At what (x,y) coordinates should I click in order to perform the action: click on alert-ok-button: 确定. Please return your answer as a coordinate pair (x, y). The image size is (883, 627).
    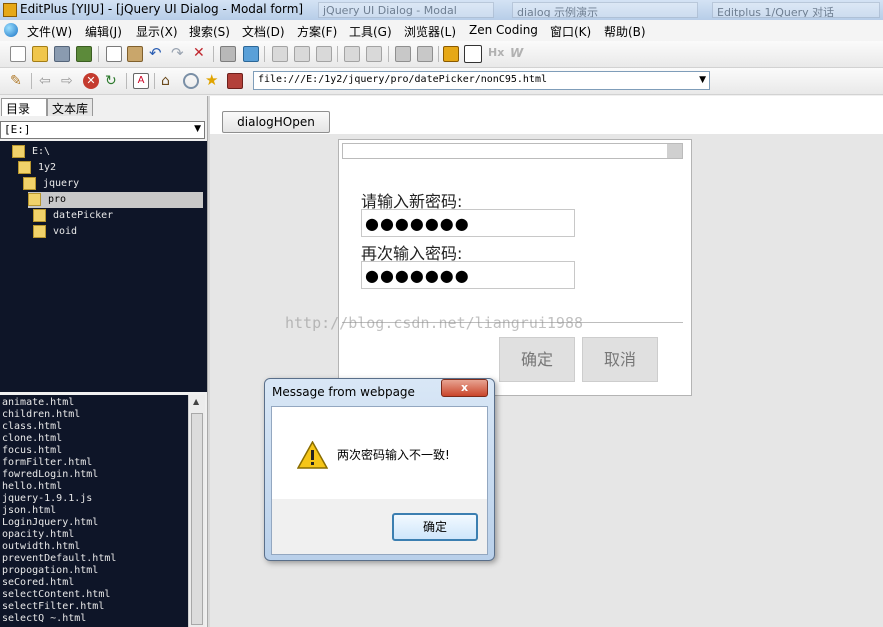
    Looking at the image, I should click on (435, 527).